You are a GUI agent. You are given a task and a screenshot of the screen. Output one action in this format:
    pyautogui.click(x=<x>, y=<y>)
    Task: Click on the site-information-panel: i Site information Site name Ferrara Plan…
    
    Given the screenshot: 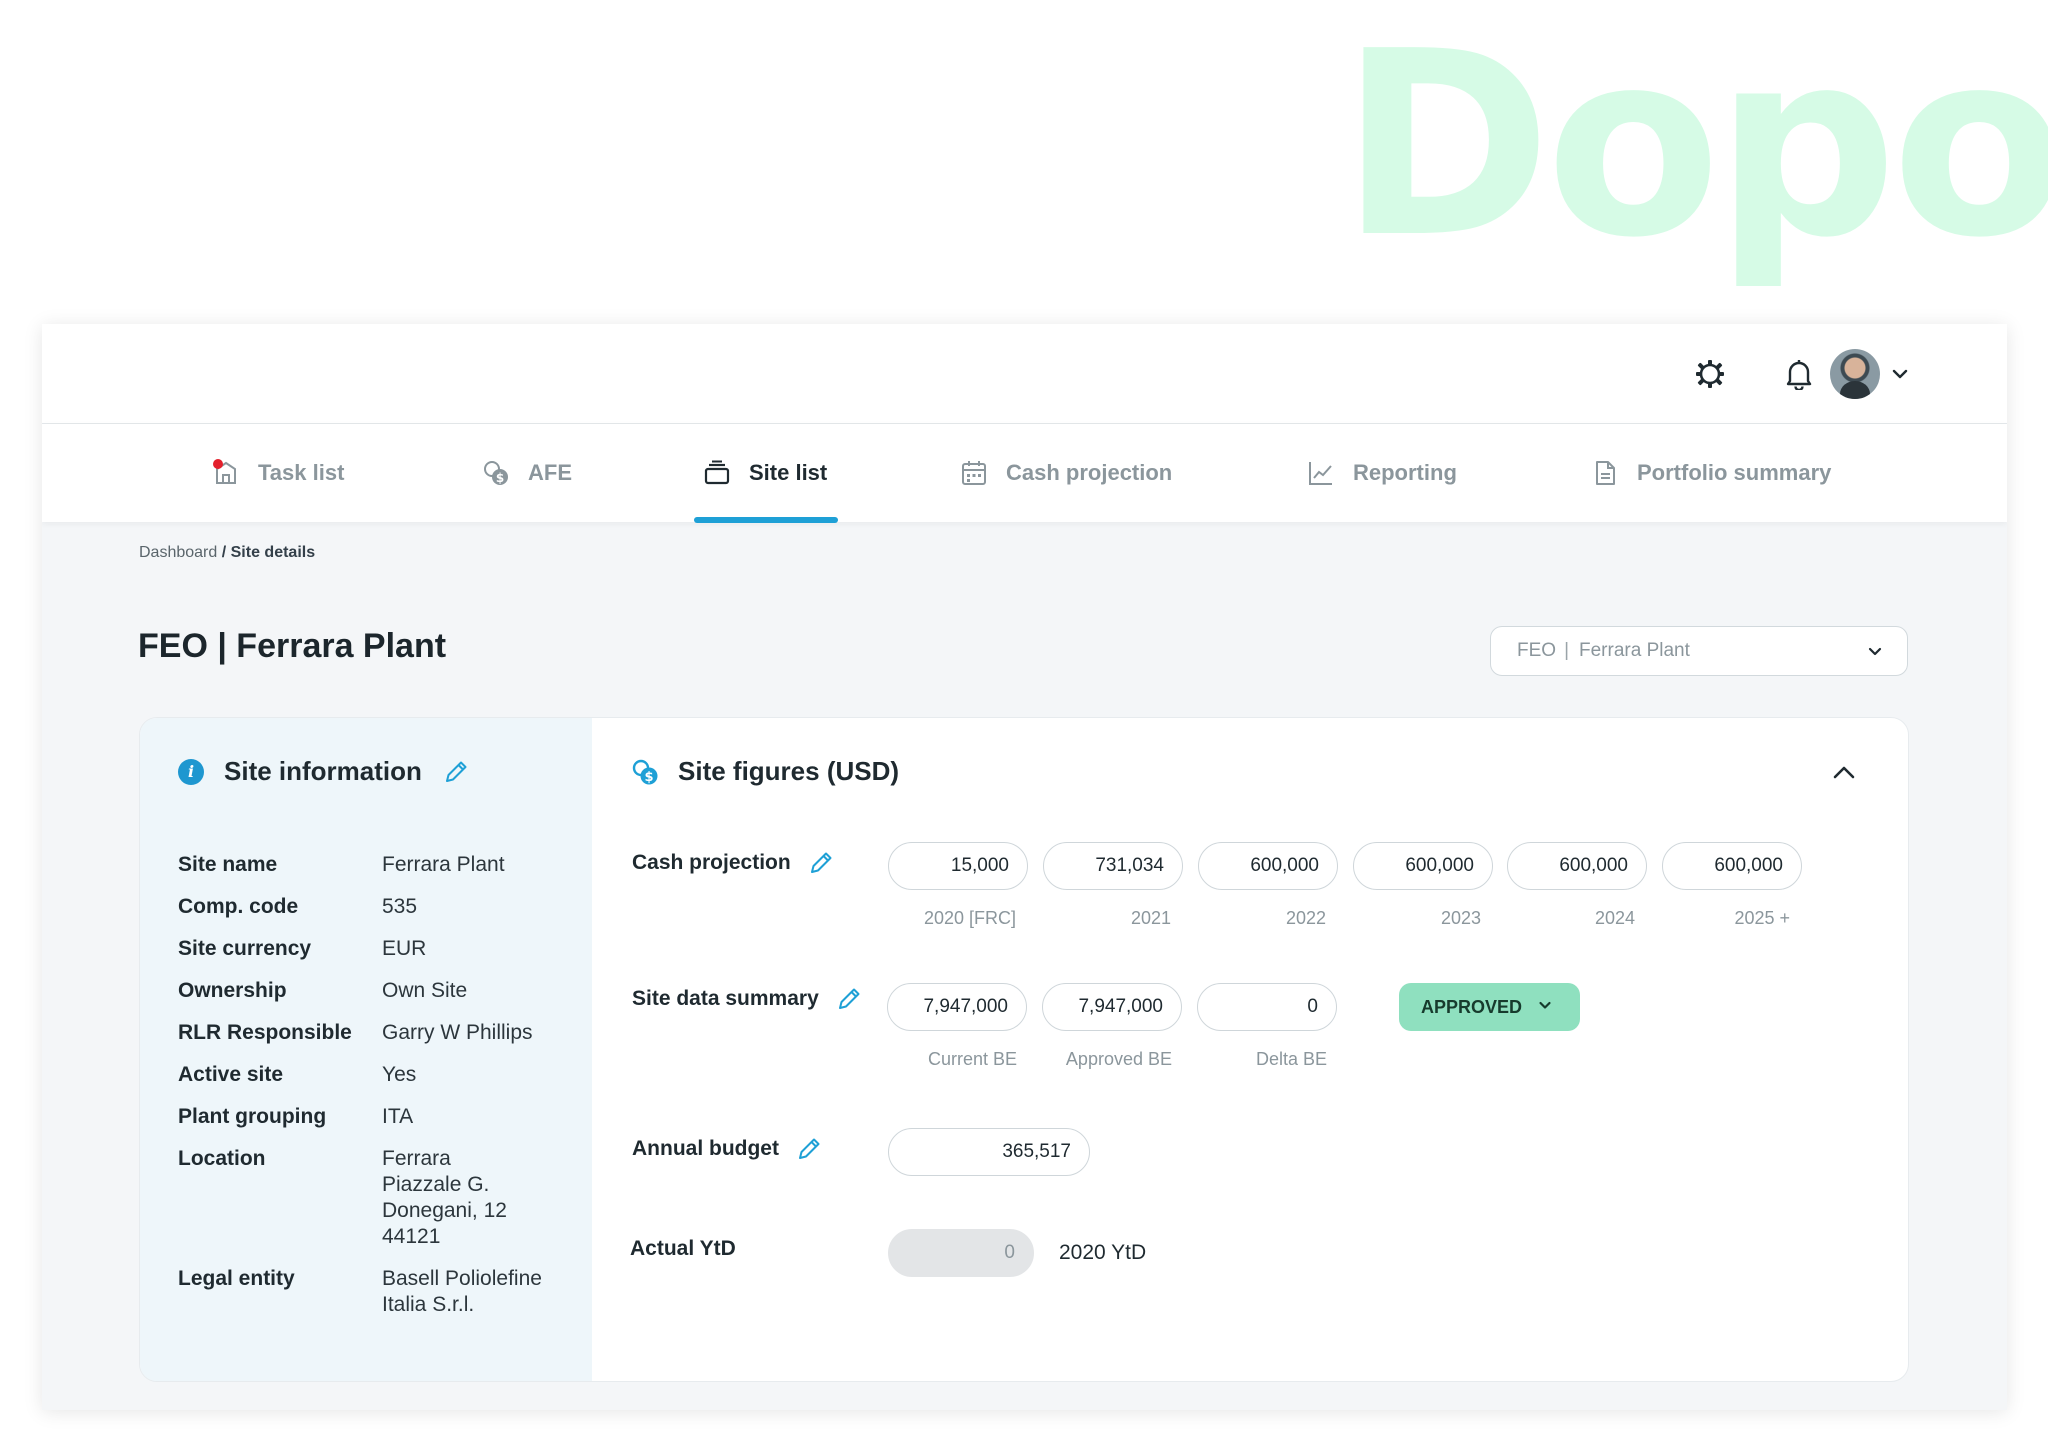 What is the action you would take?
    pyautogui.click(x=366, y=1049)
    